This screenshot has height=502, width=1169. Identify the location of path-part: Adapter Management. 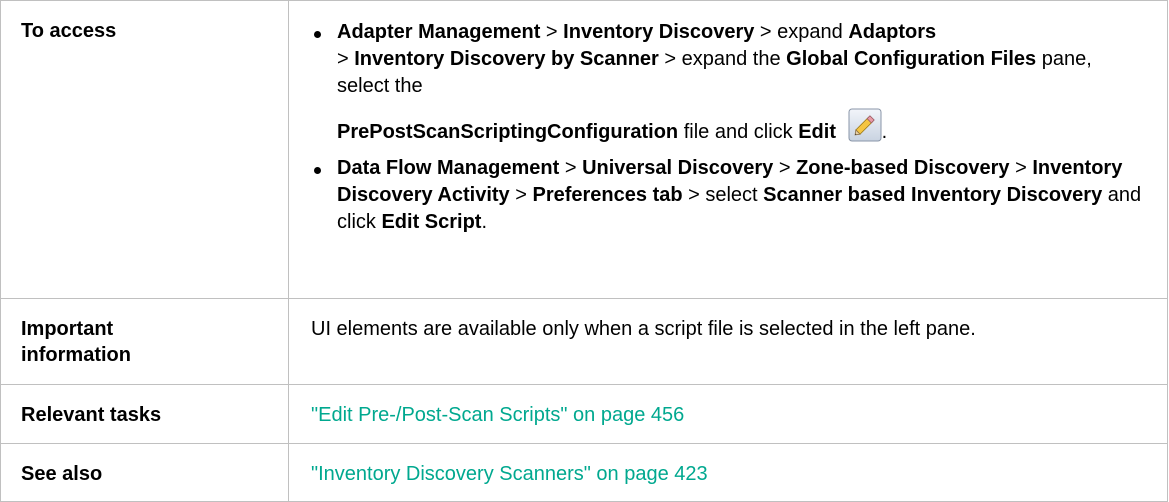
(439, 32).